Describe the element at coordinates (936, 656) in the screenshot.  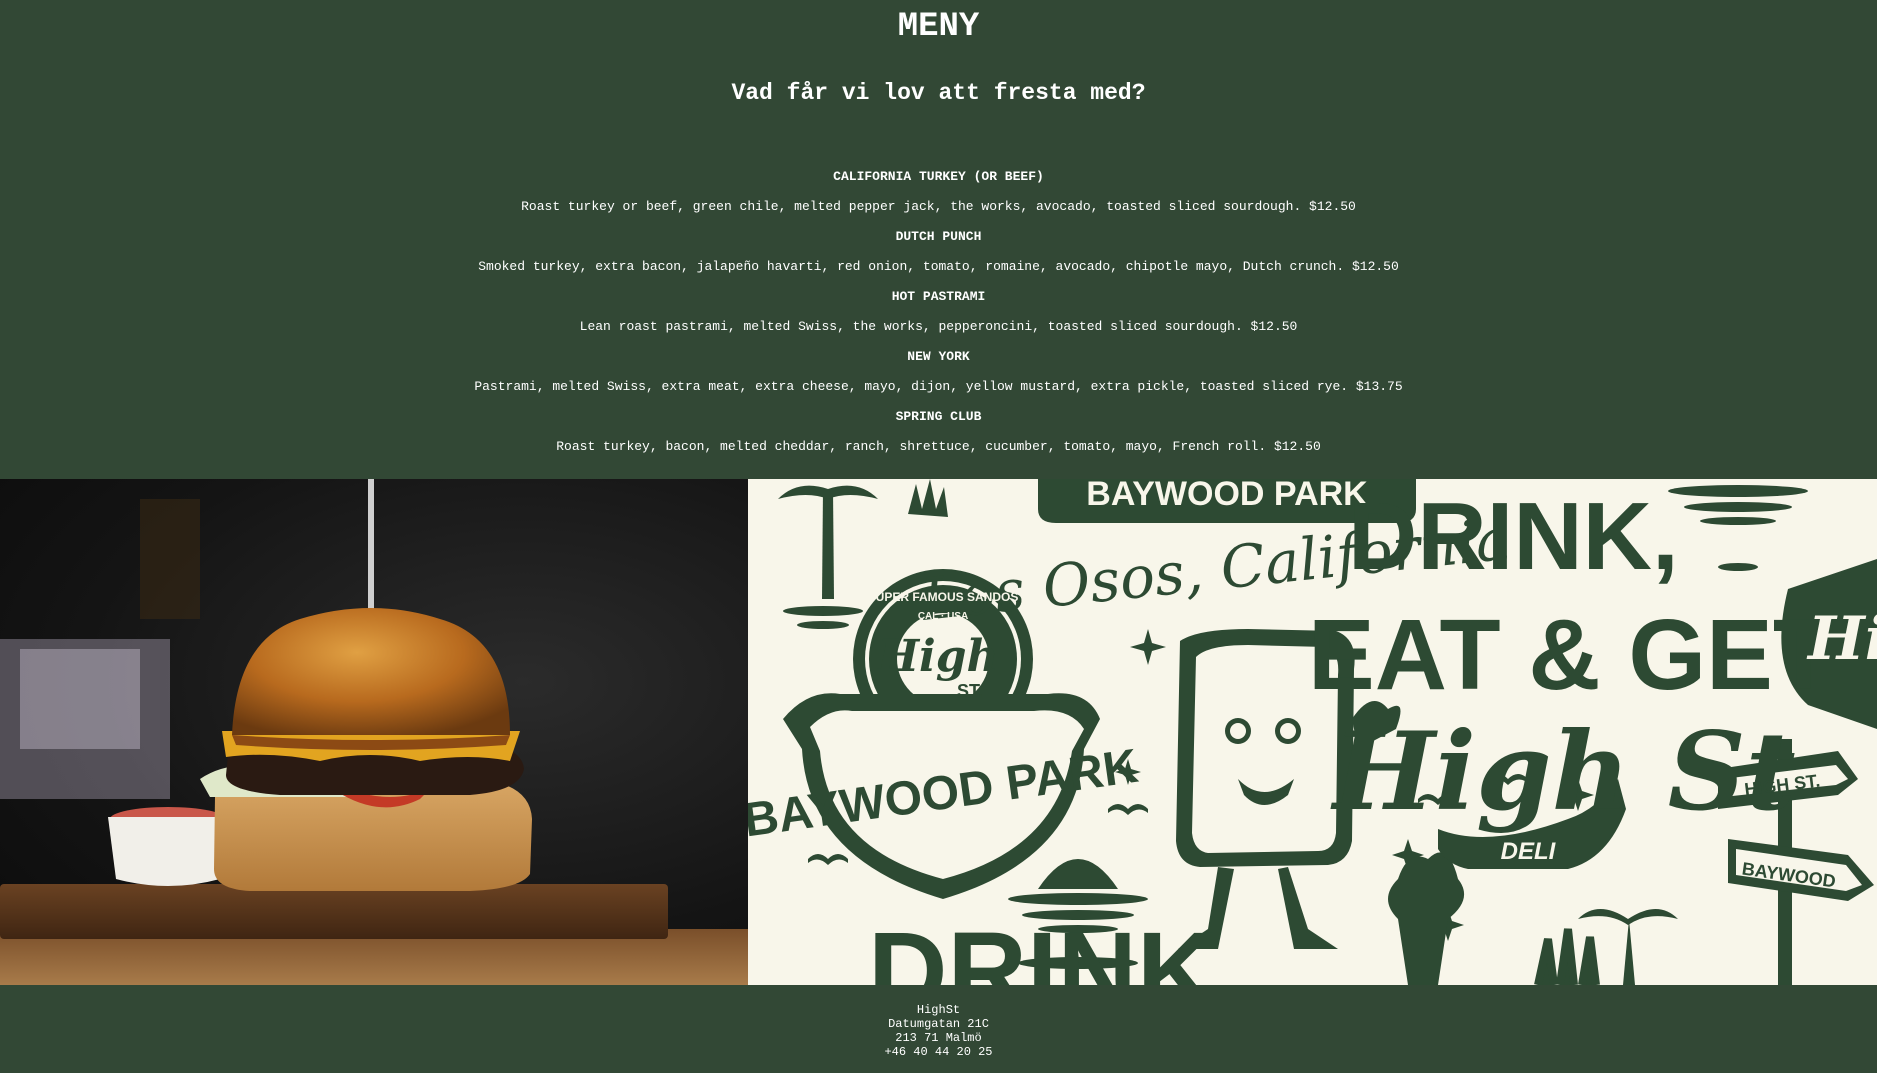
I see `poster-badge-logo: High` at that location.